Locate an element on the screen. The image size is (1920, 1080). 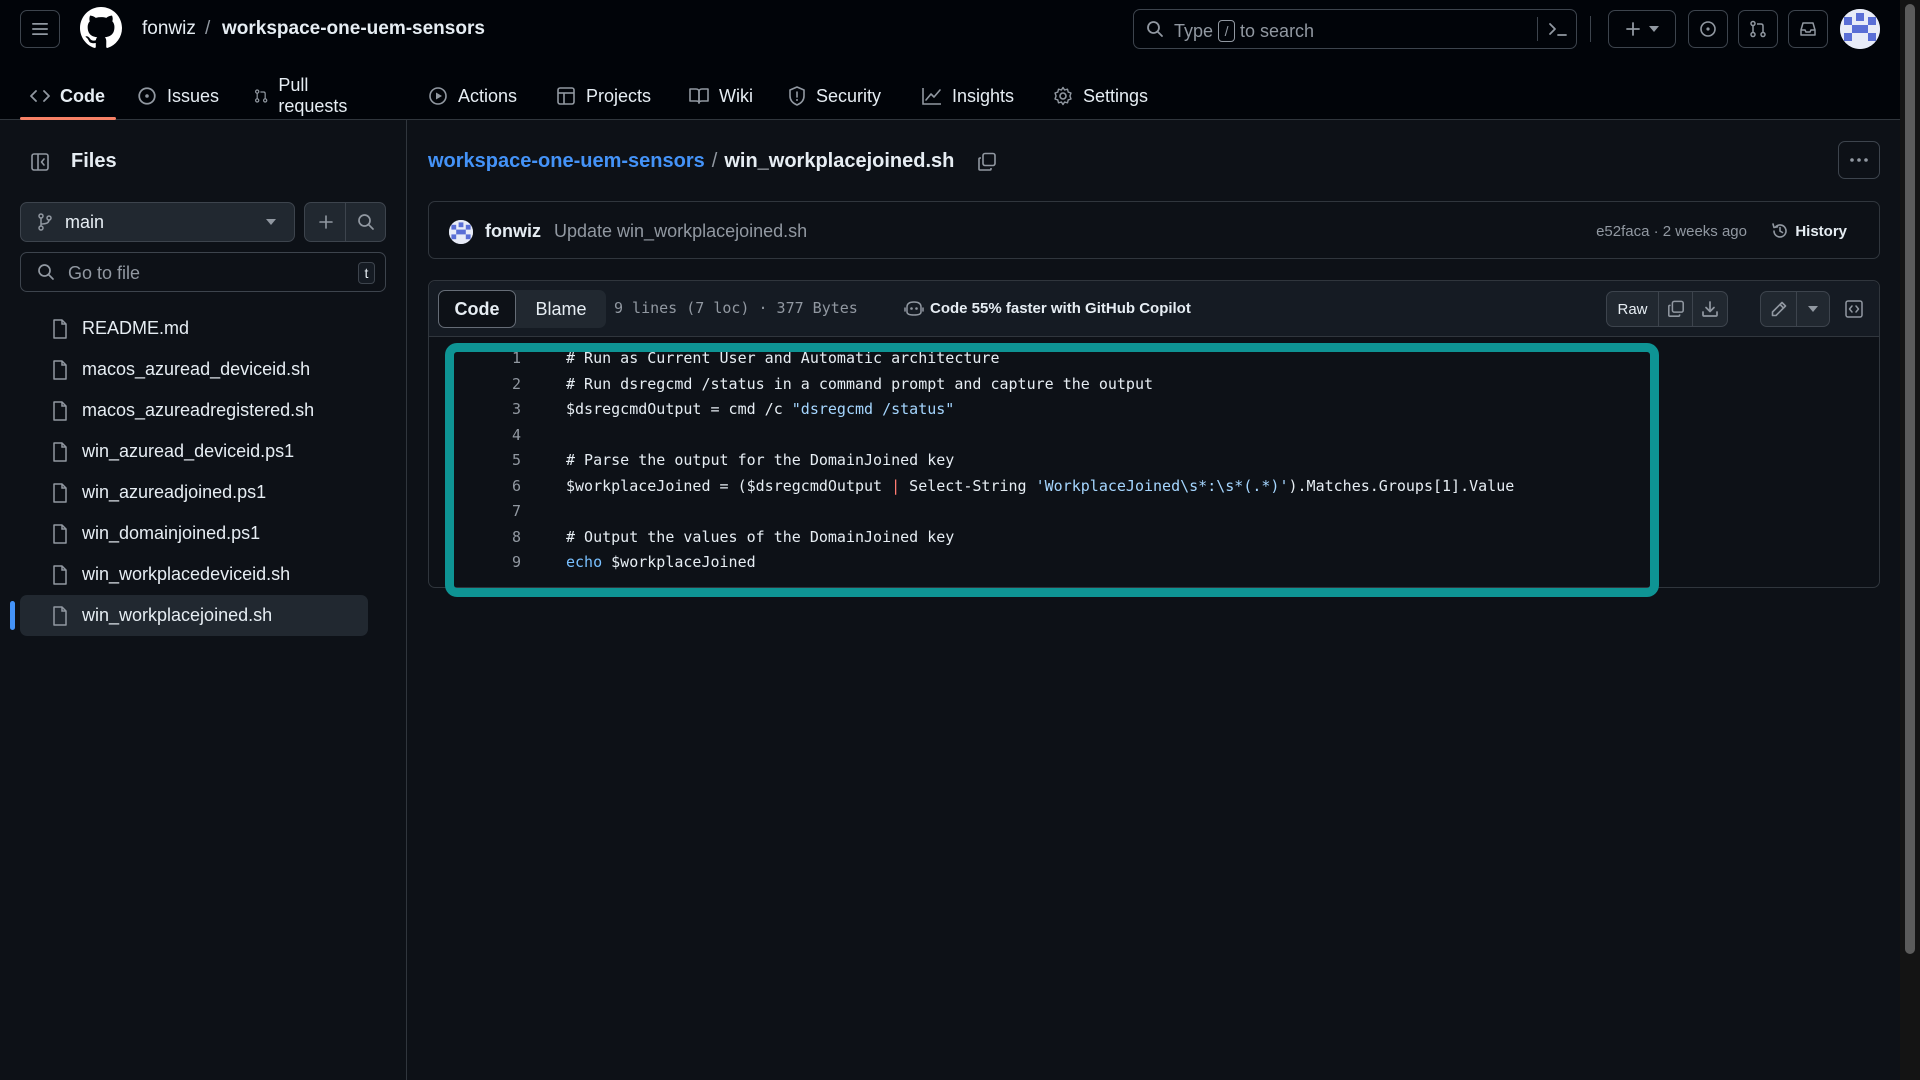
search-files-button is located at coordinates (365, 222).